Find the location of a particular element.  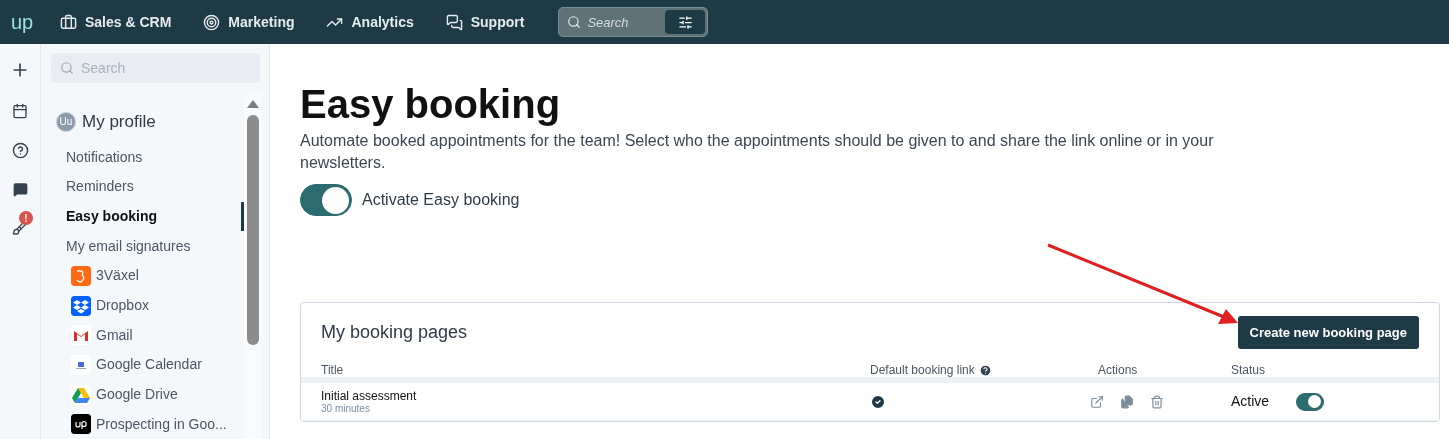

column-header: Status is located at coordinates (1248, 370).